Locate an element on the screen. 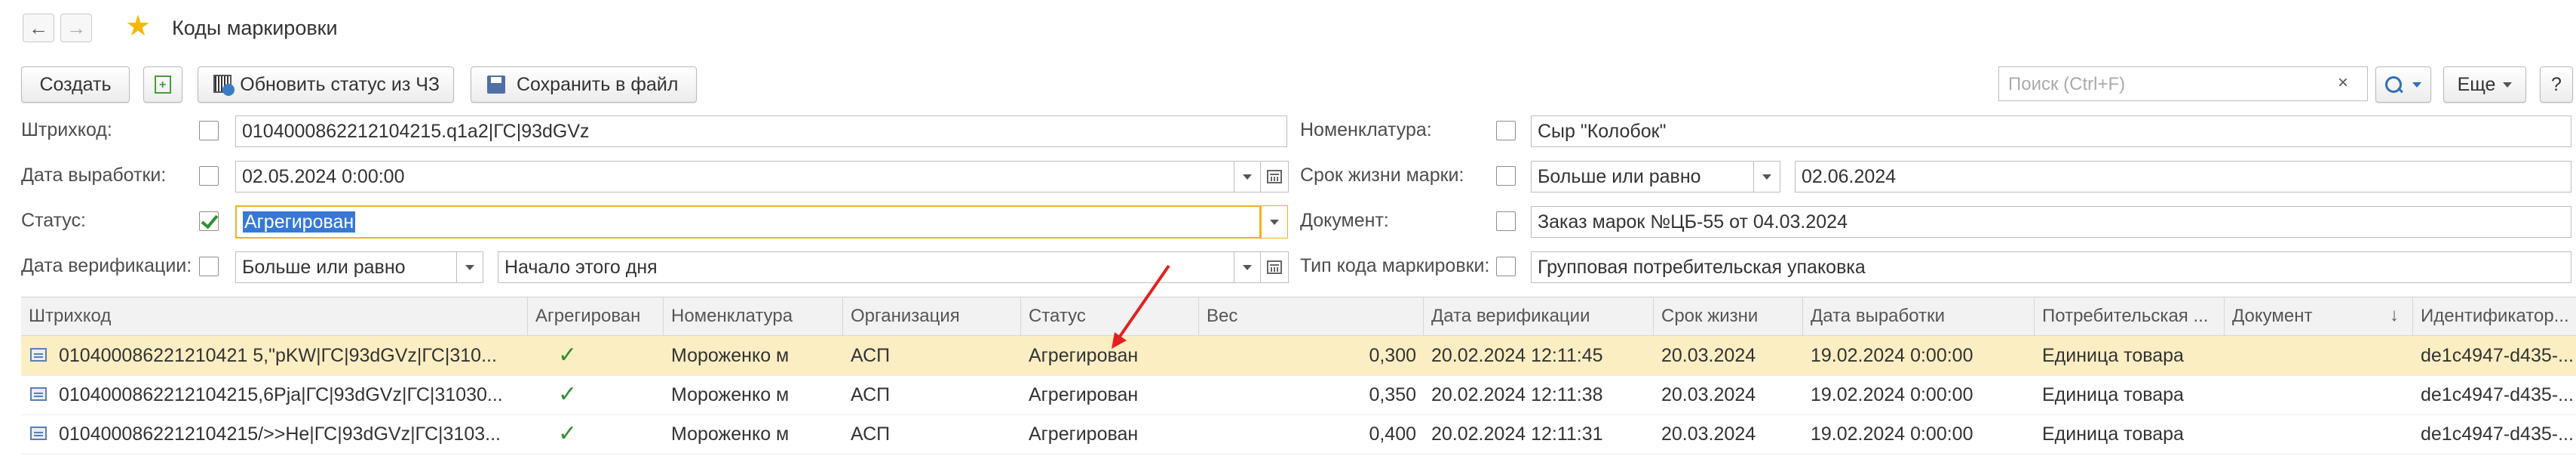 Image resolution: width=2576 pixels, height=462 pixels. production-date-filter-input: 02.05.2024 0:00:00 is located at coordinates (734, 176).